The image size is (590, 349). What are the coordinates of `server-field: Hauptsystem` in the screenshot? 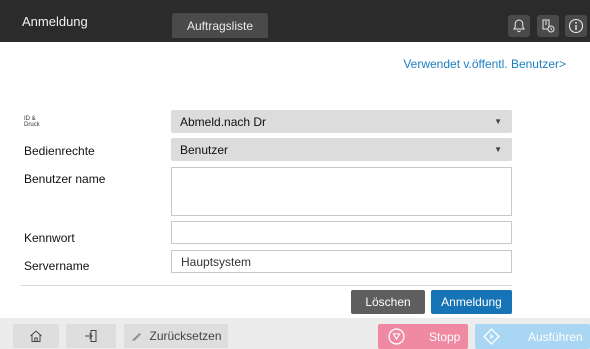 It's located at (341, 261).